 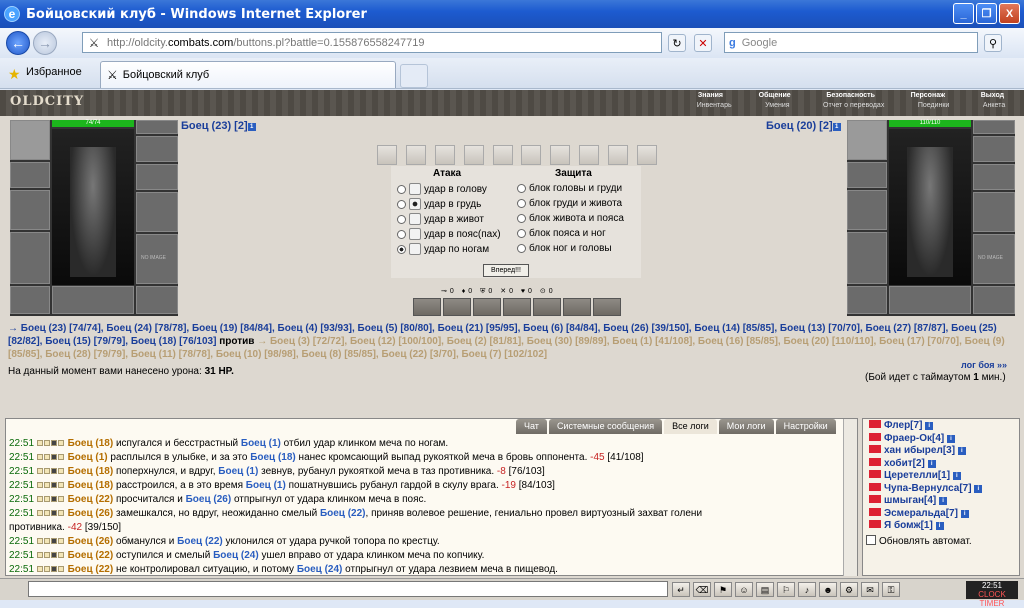 I want to click on armor-slot, so click(x=30, y=258).